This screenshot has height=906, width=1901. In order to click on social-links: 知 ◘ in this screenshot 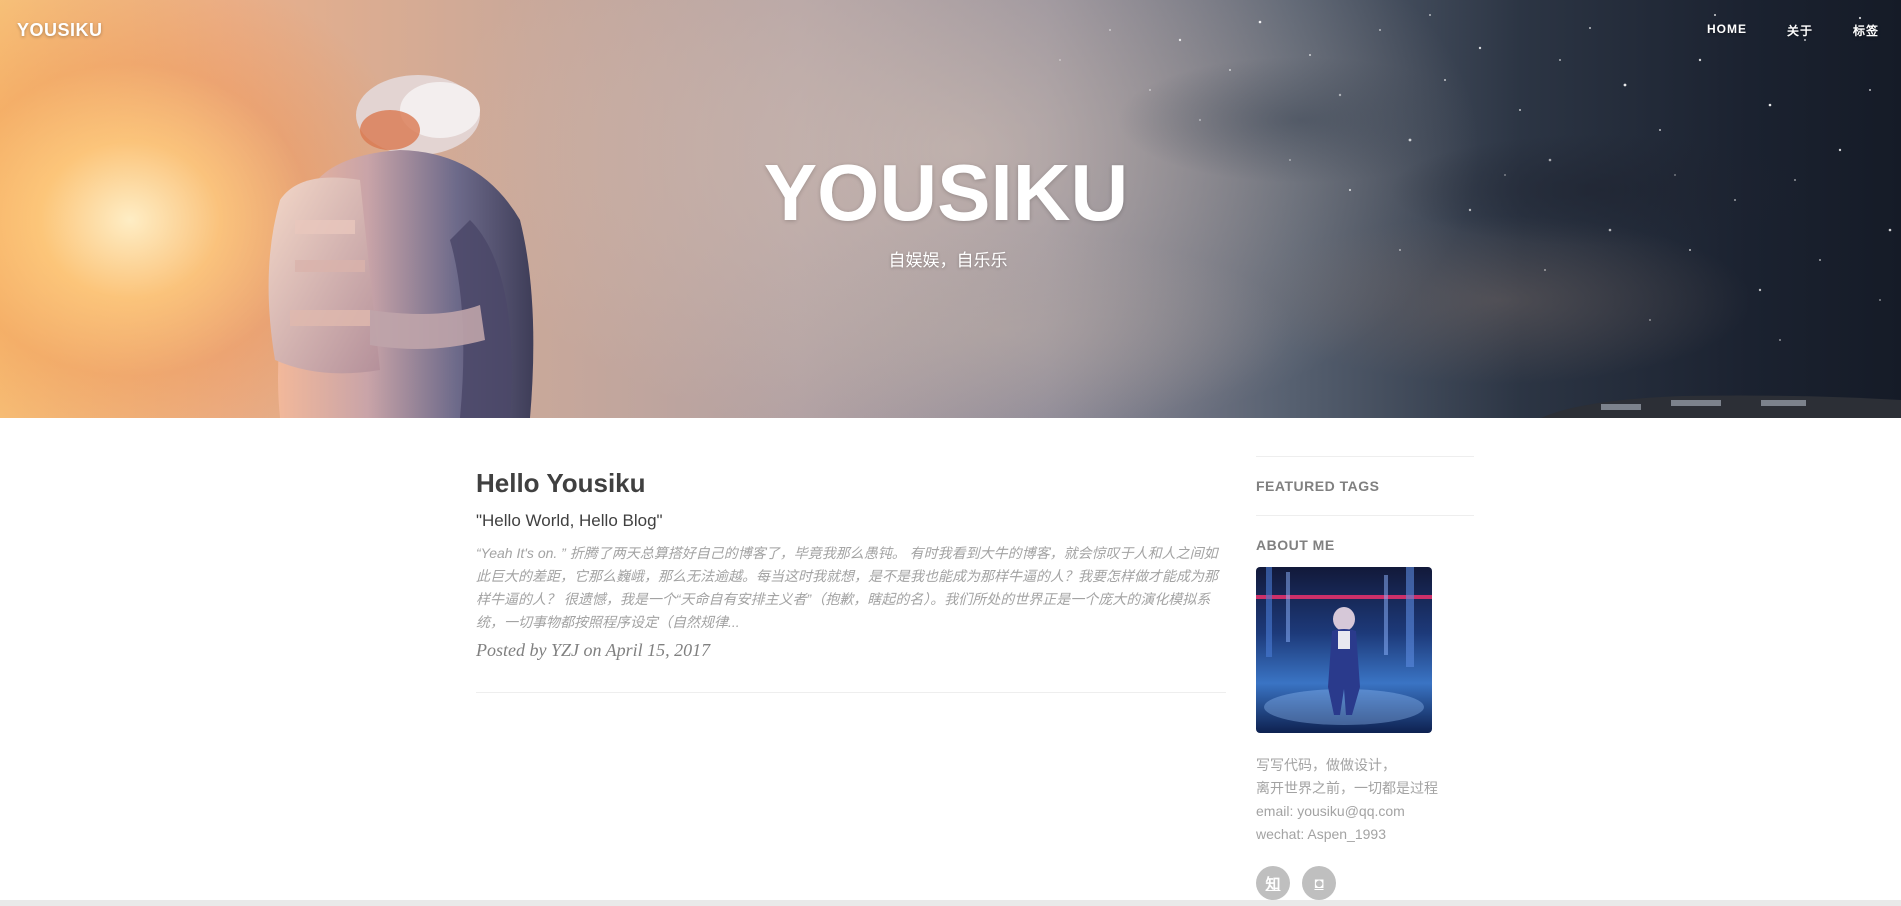, I will do `click(1365, 883)`.